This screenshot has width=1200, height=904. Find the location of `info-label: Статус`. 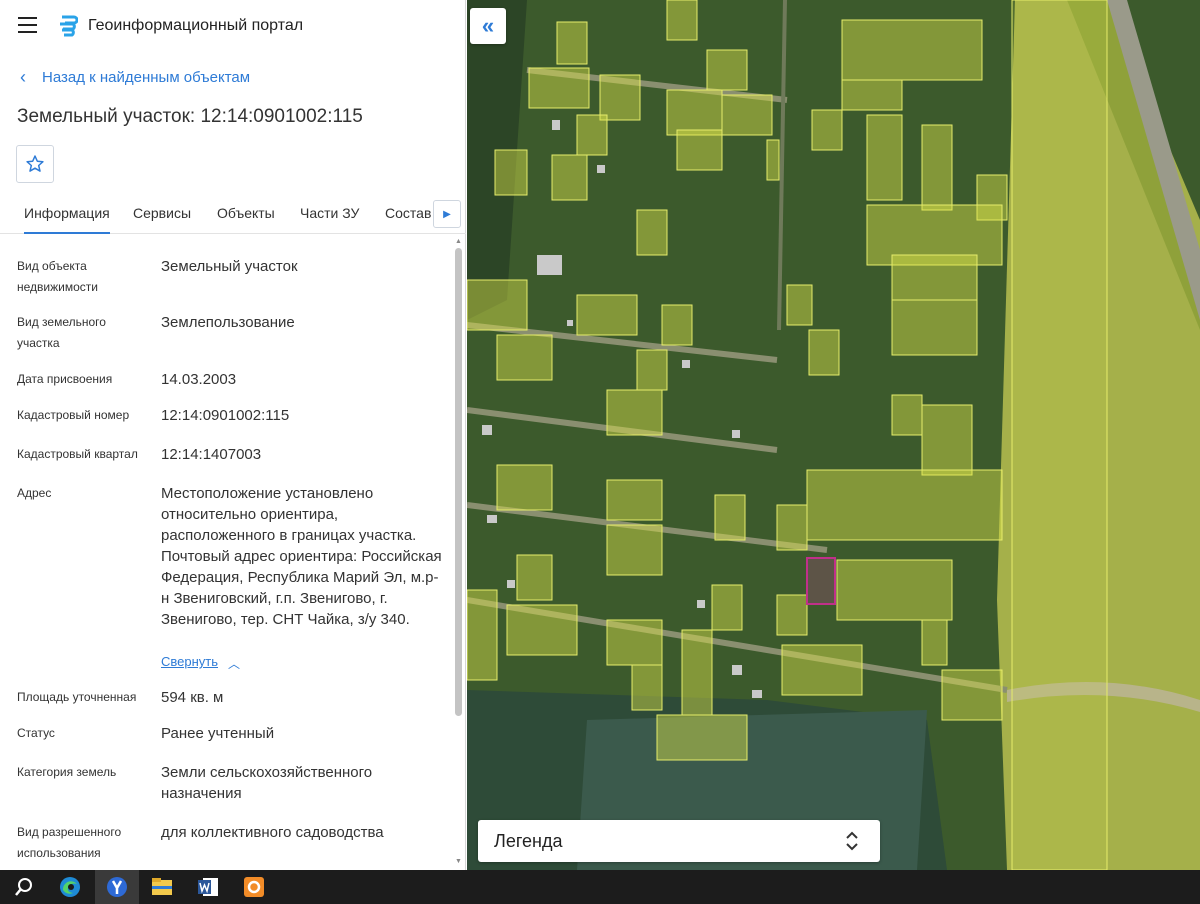

info-label: Статус is located at coordinates (36, 733).